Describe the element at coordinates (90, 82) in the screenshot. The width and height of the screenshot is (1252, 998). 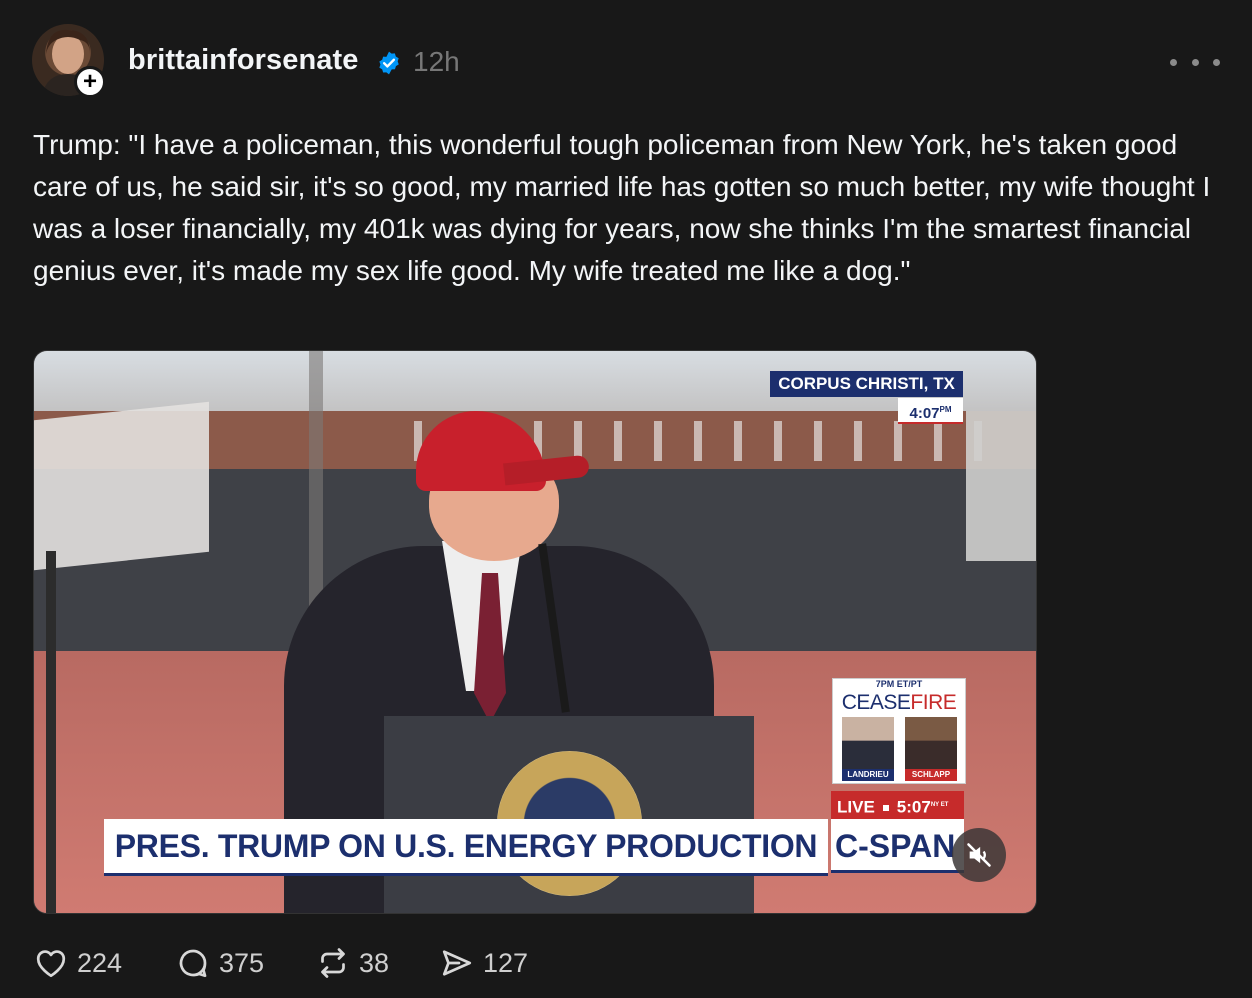
I see `follow-button: +` at that location.